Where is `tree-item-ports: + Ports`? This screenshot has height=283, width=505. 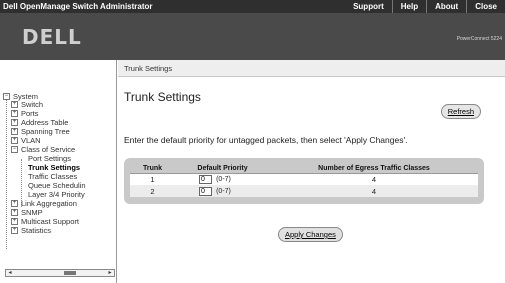 tree-item-ports: + Ports is located at coordinates (25, 113).